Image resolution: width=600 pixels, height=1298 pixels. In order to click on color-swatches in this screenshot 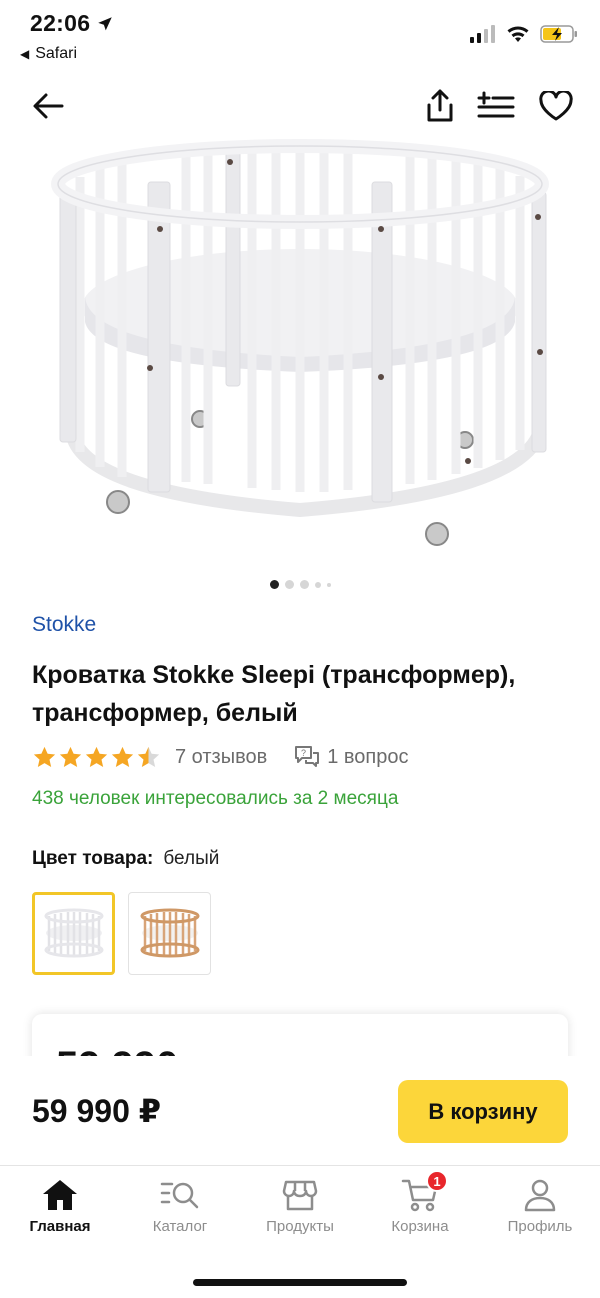, I will do `click(121, 933)`.